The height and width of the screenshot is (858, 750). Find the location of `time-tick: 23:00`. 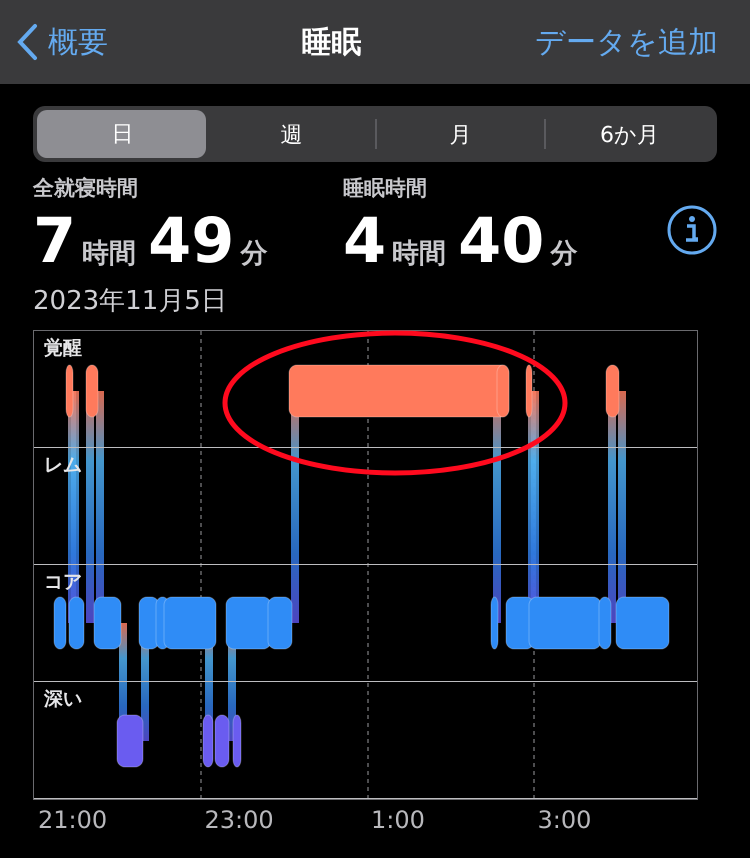

time-tick: 23:00 is located at coordinates (239, 820).